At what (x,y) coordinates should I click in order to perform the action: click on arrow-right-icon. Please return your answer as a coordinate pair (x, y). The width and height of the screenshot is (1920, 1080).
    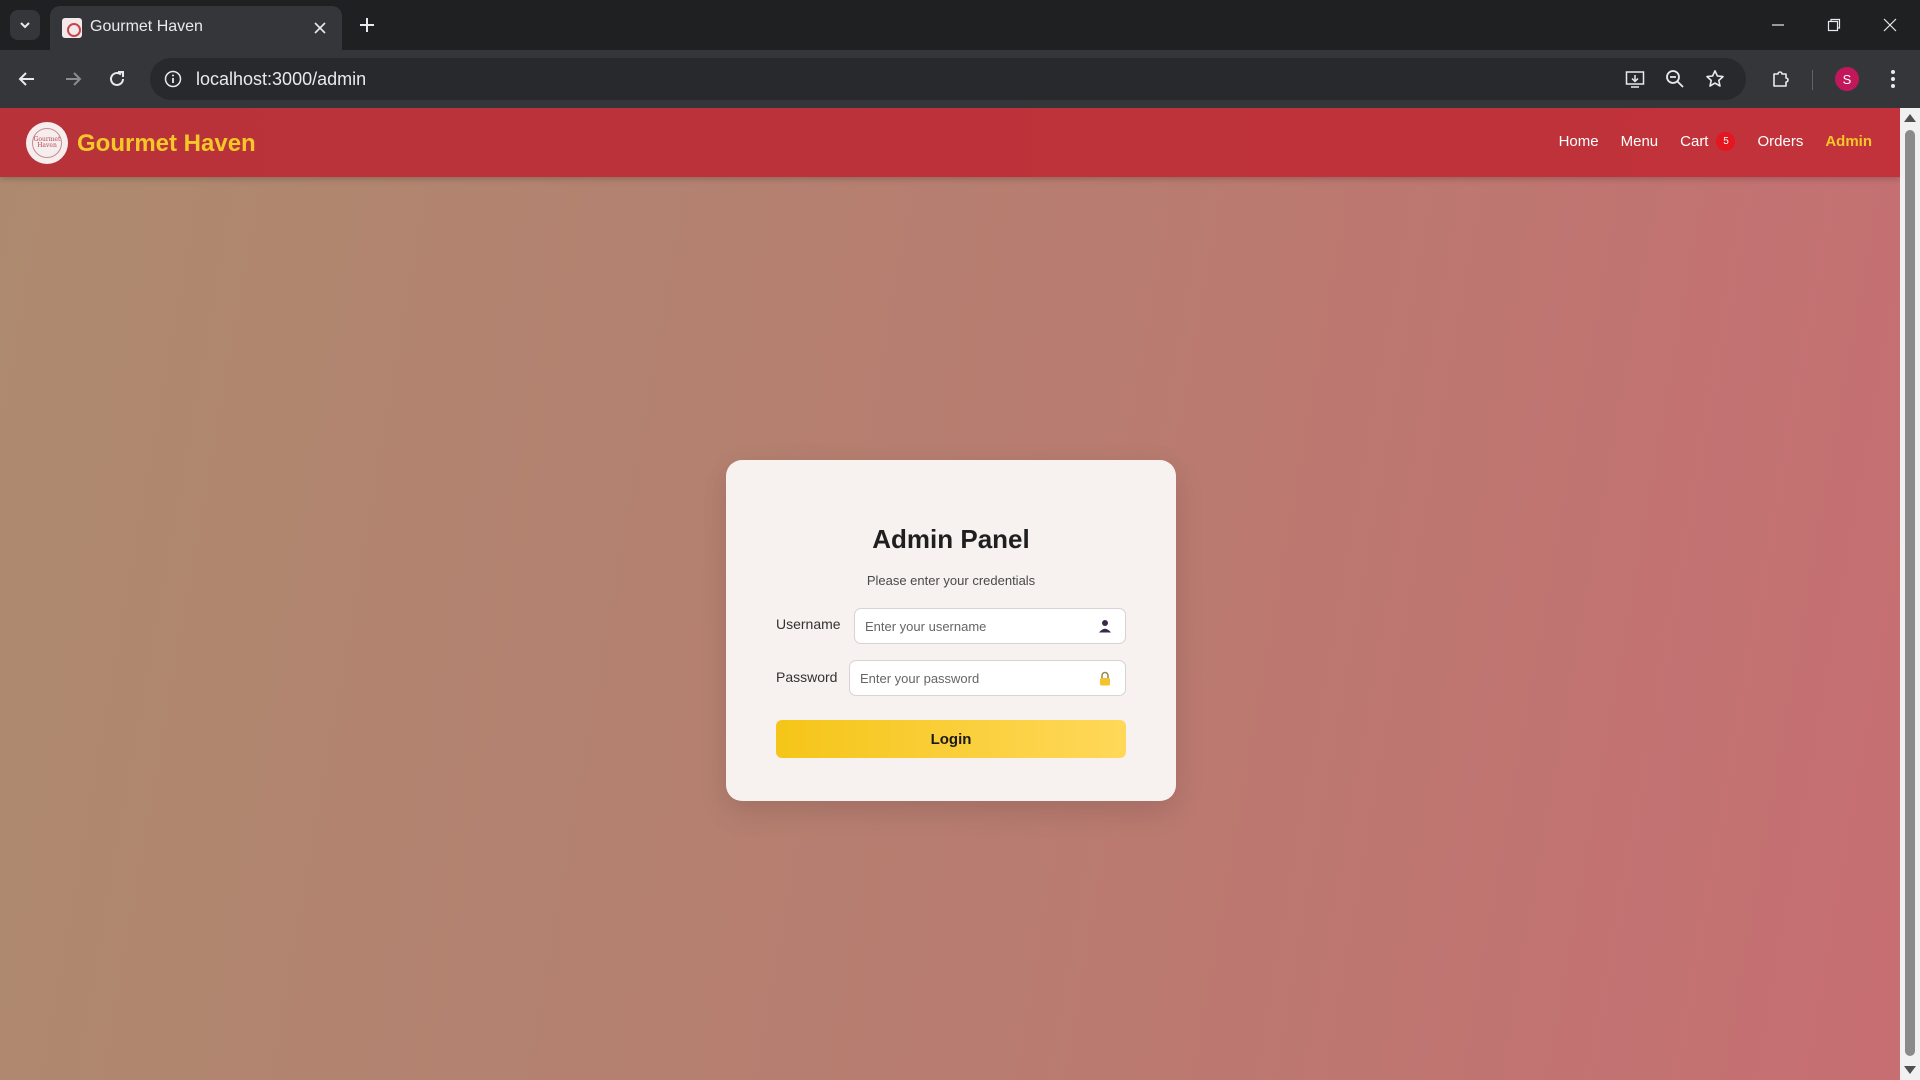
    Looking at the image, I should click on (74, 79).